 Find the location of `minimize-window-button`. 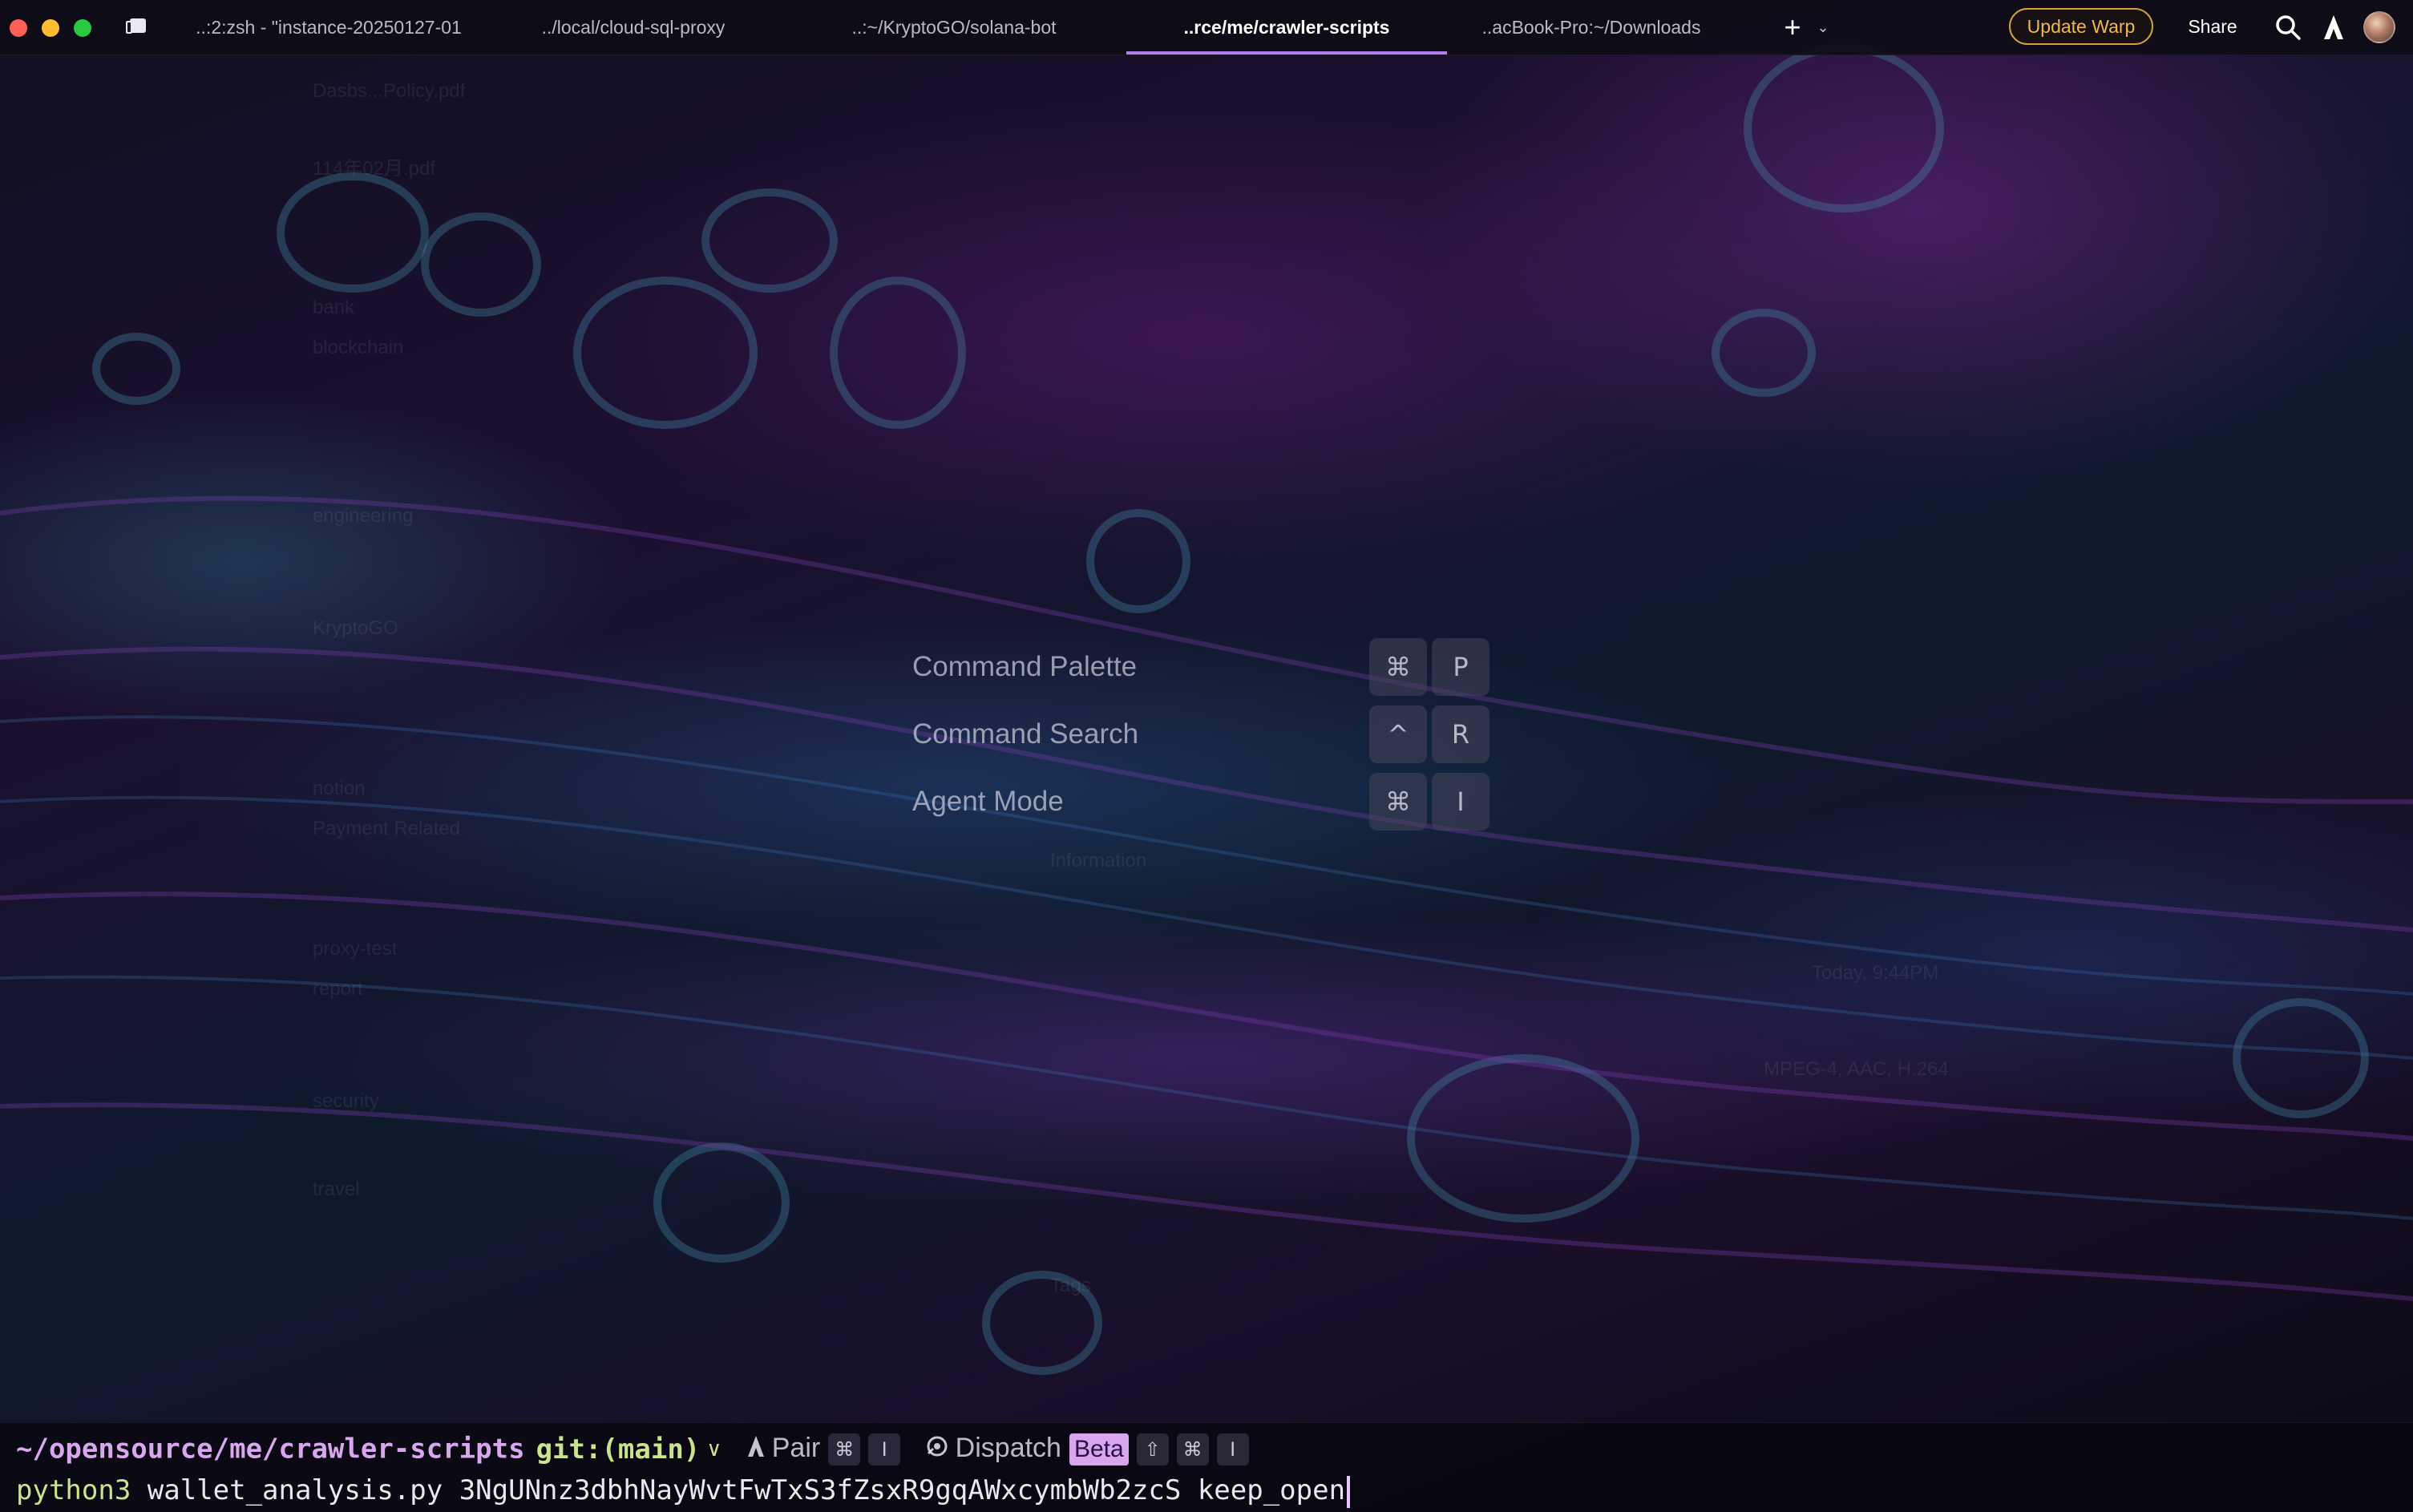

minimize-window-button is located at coordinates (50, 28).